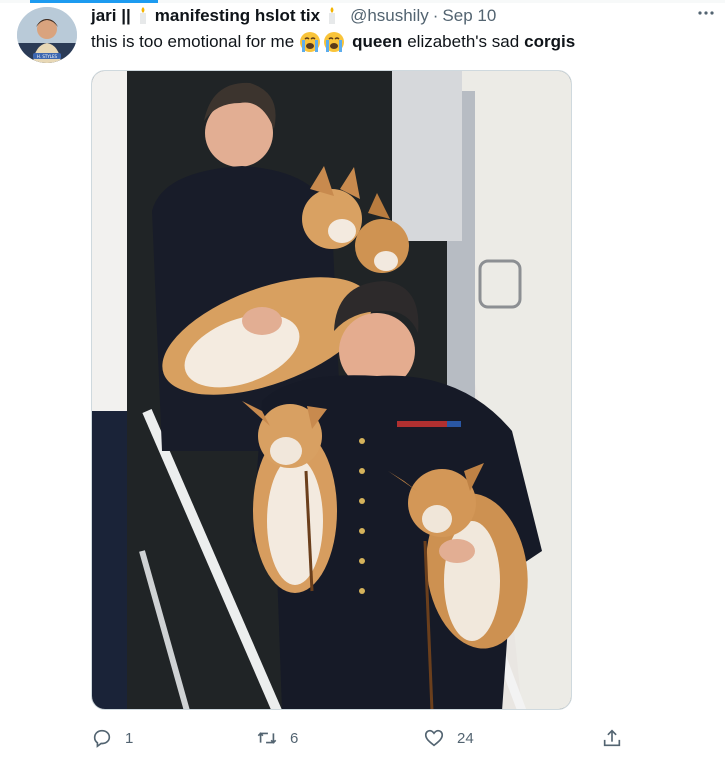  What do you see at coordinates (362, 1) in the screenshot?
I see `top-progress-bar` at bounding box center [362, 1].